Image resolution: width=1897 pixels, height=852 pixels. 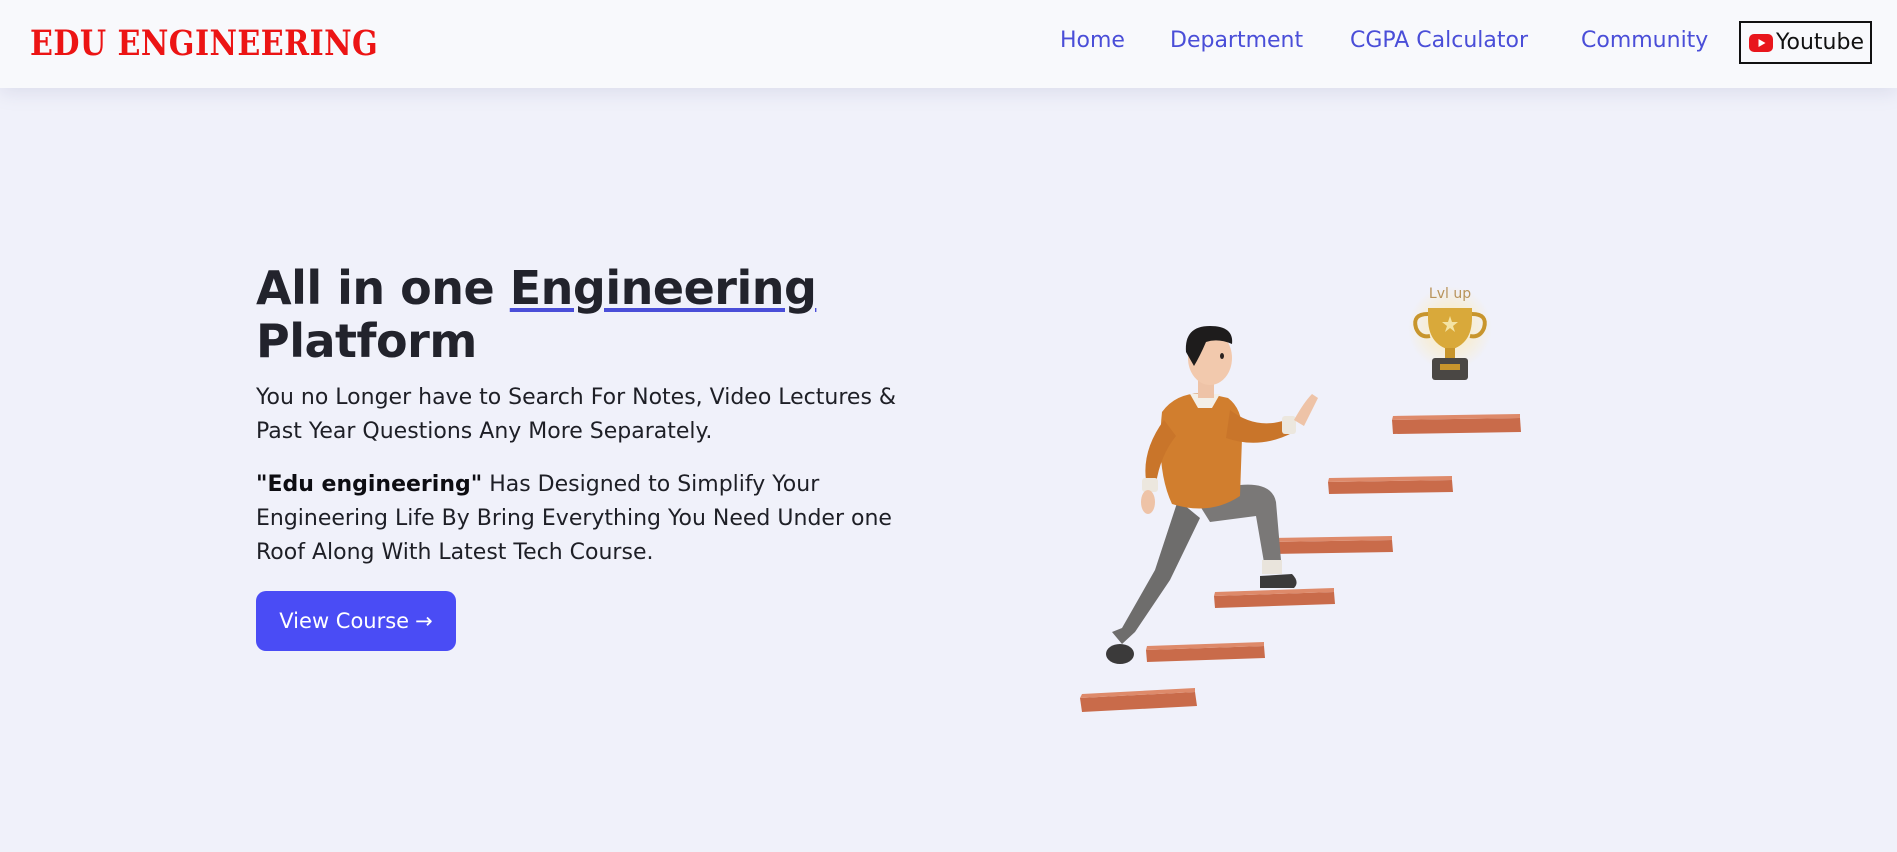 I want to click on stairs, so click(x=1300, y=563).